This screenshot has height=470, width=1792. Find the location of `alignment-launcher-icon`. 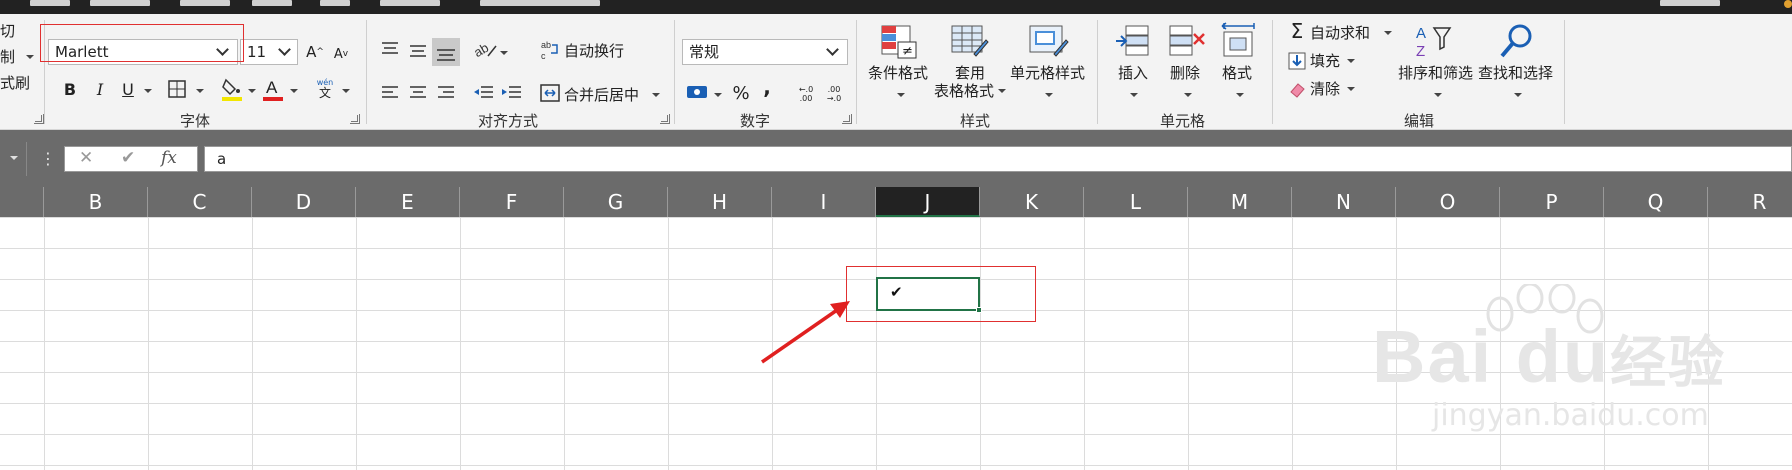

alignment-launcher-icon is located at coordinates (665, 119).